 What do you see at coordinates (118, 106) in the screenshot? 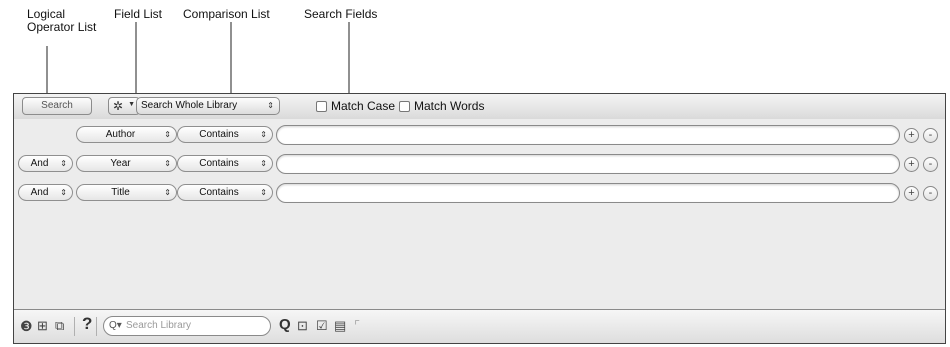
I see `gear-icon: ✲` at bounding box center [118, 106].